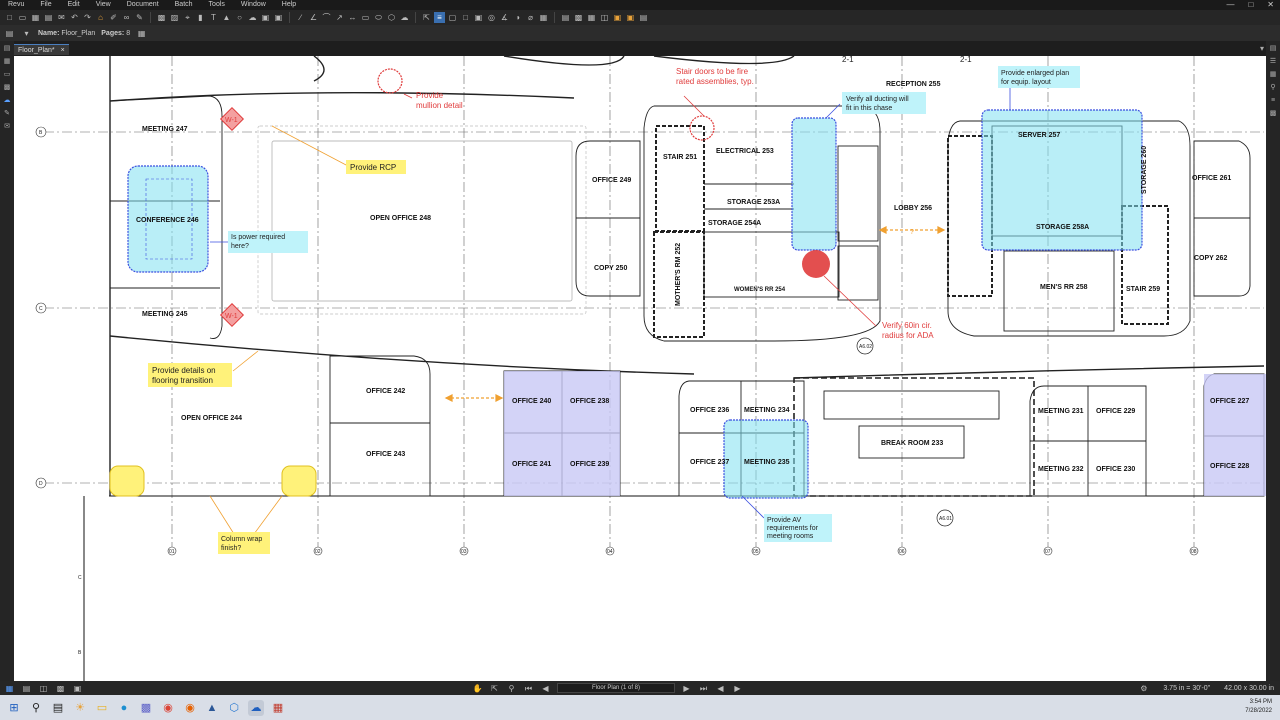  What do you see at coordinates (26, 33) in the screenshot?
I see `chevron-down-icon: ▾` at bounding box center [26, 33].